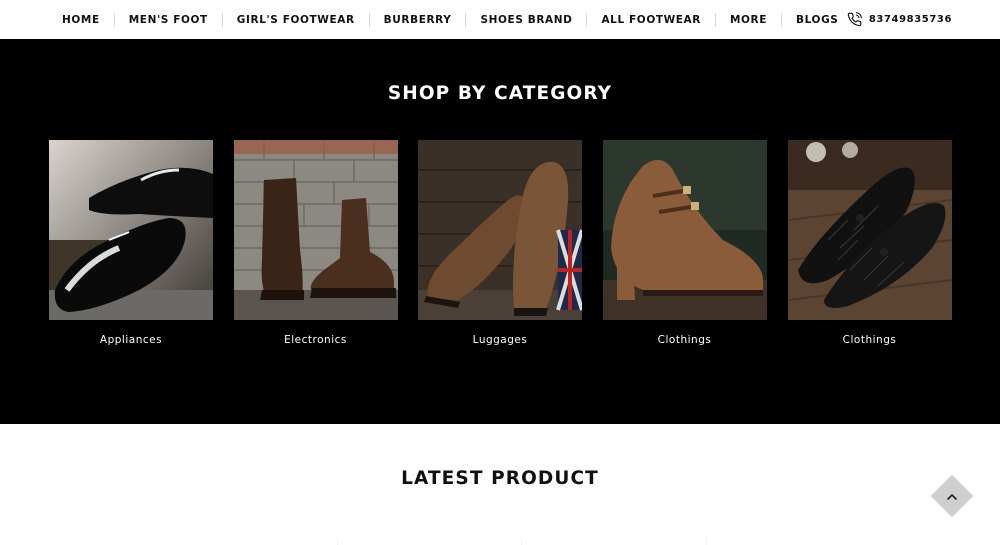 Image resolution: width=1000 pixels, height=545 pixels. I want to click on category-label: Luggages, so click(500, 340).